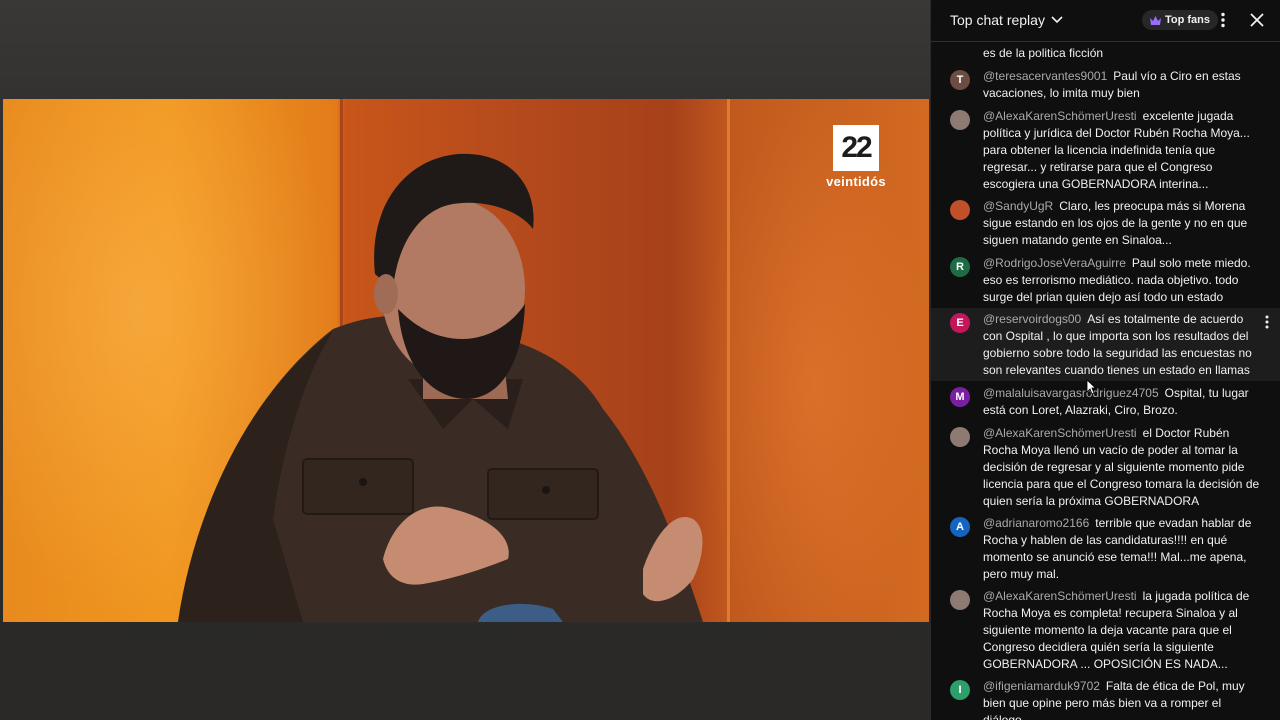 This screenshot has height=720, width=1280. I want to click on avatar: R, so click(960, 267).